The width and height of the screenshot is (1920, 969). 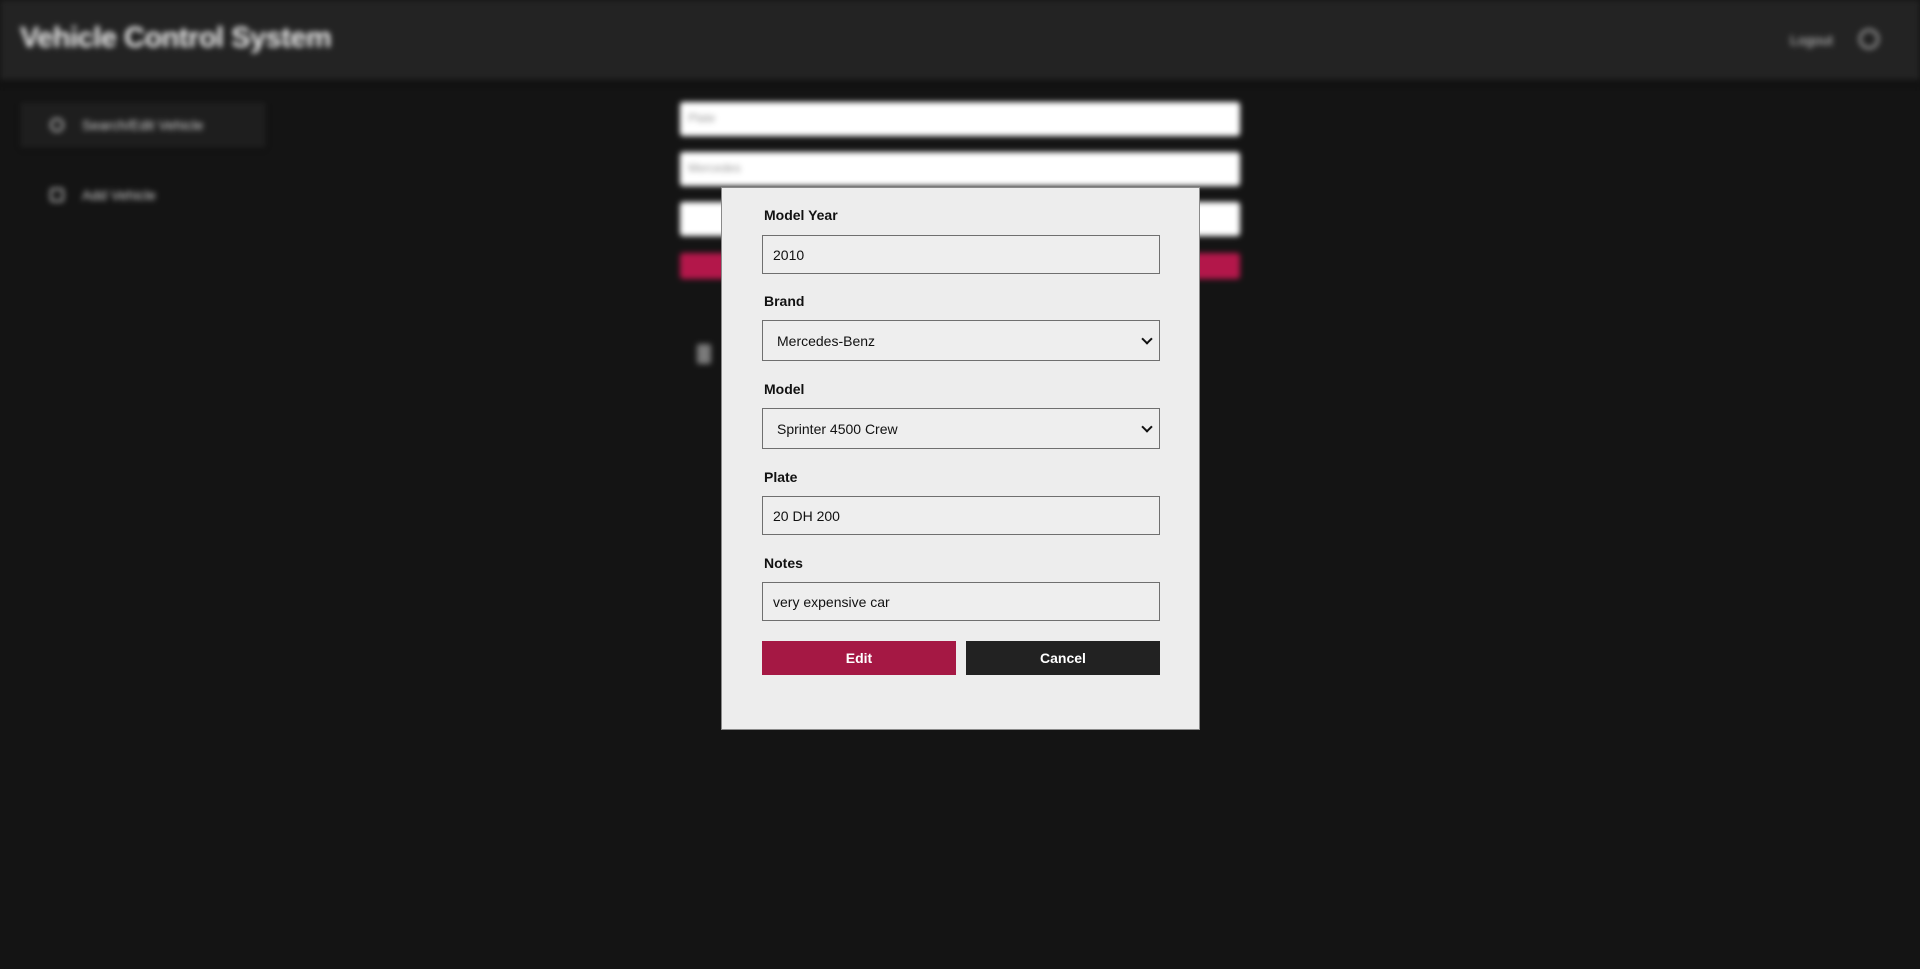 What do you see at coordinates (1869, 39) in the screenshot?
I see `account-icon` at bounding box center [1869, 39].